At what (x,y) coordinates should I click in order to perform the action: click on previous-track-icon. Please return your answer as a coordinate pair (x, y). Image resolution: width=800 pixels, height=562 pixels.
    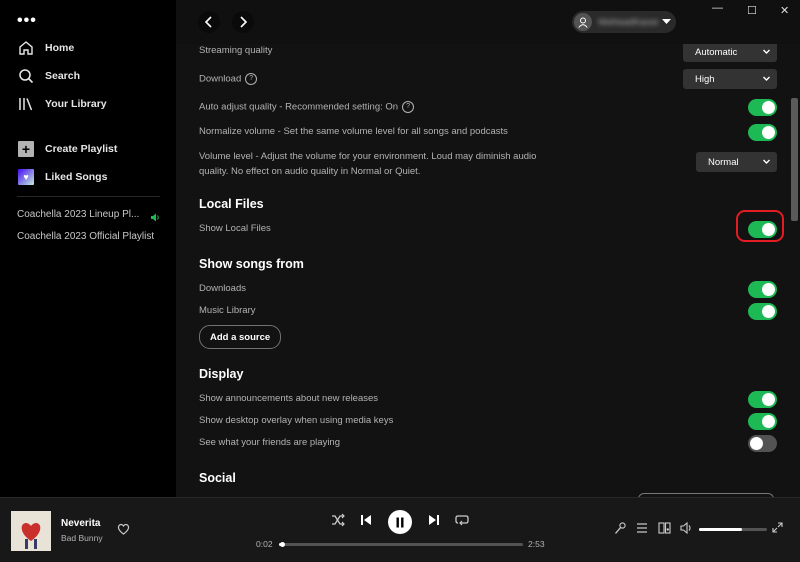
    Looking at the image, I should click on (366, 520).